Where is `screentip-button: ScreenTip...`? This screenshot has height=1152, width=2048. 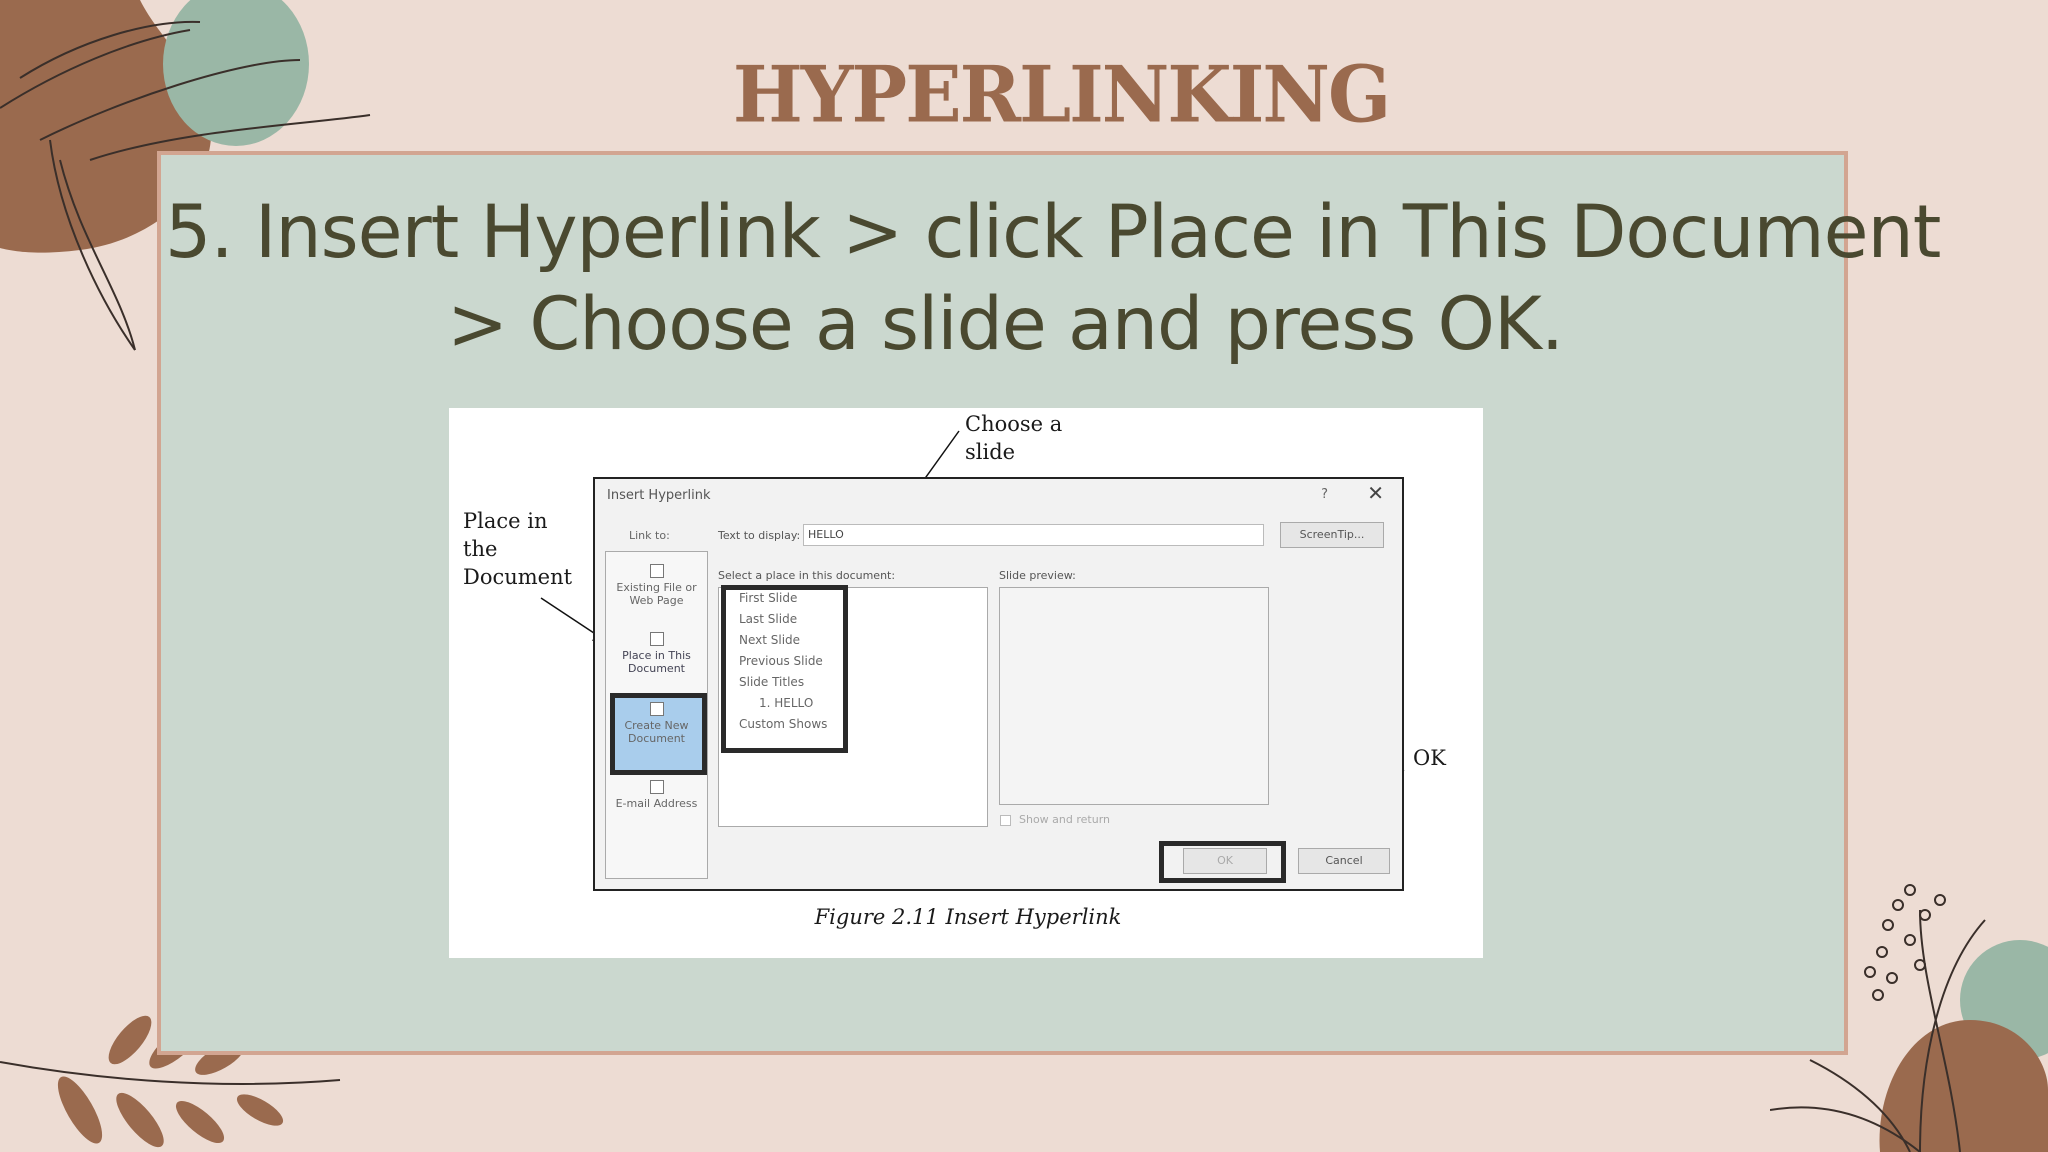
screentip-button: ScreenTip... is located at coordinates (1332, 535).